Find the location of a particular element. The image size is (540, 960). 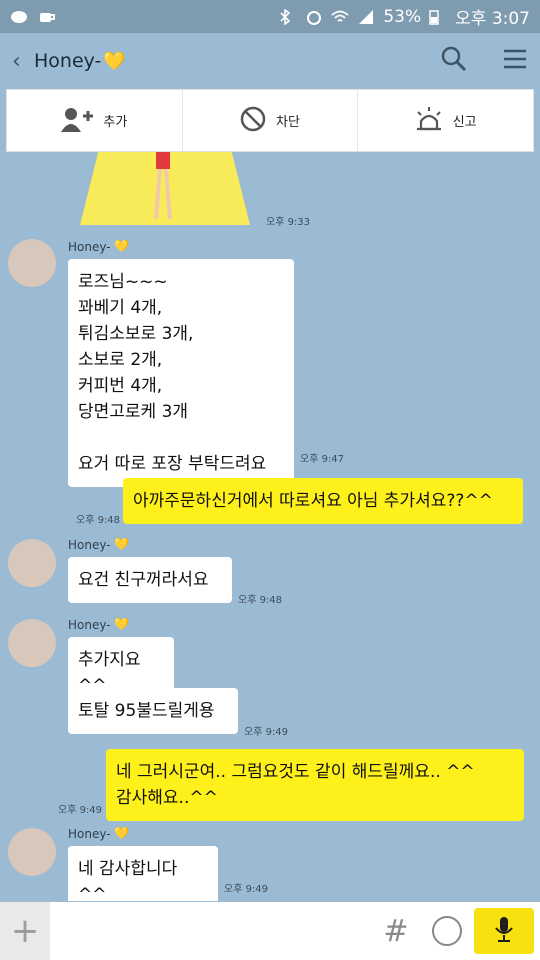

back-icon: ‹ is located at coordinates (21, 61).